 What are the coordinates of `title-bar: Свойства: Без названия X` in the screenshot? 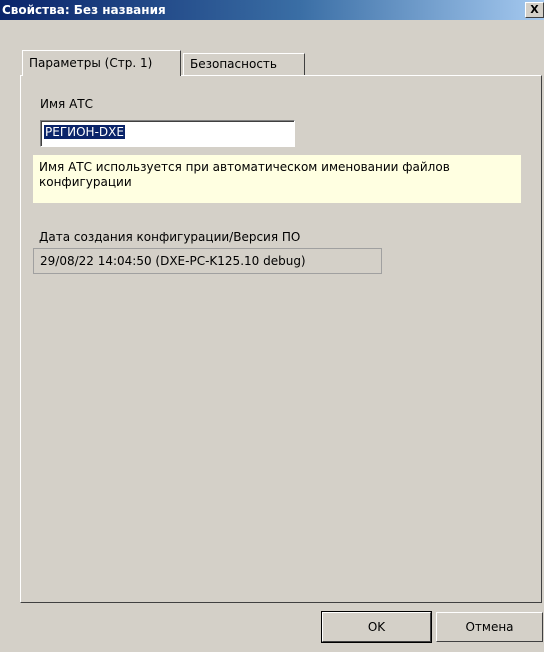 It's located at (272, 10).